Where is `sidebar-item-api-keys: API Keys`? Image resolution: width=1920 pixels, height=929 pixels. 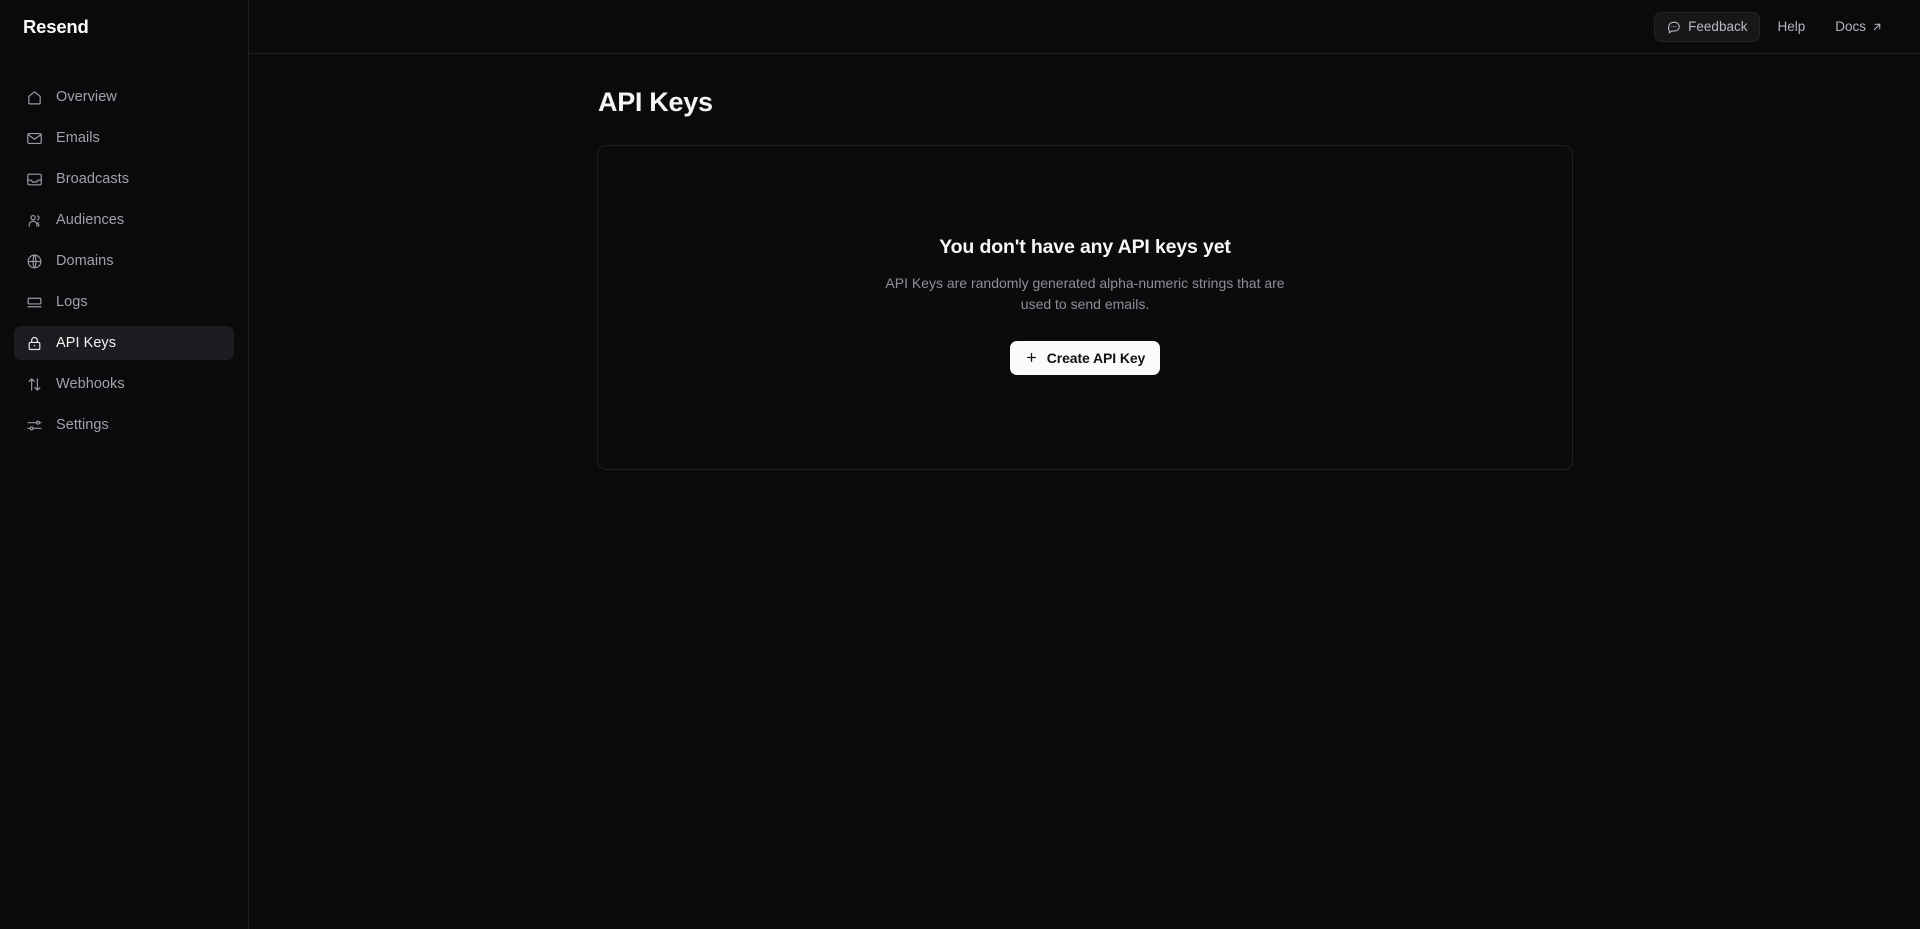 sidebar-item-api-keys: API Keys is located at coordinates (124, 343).